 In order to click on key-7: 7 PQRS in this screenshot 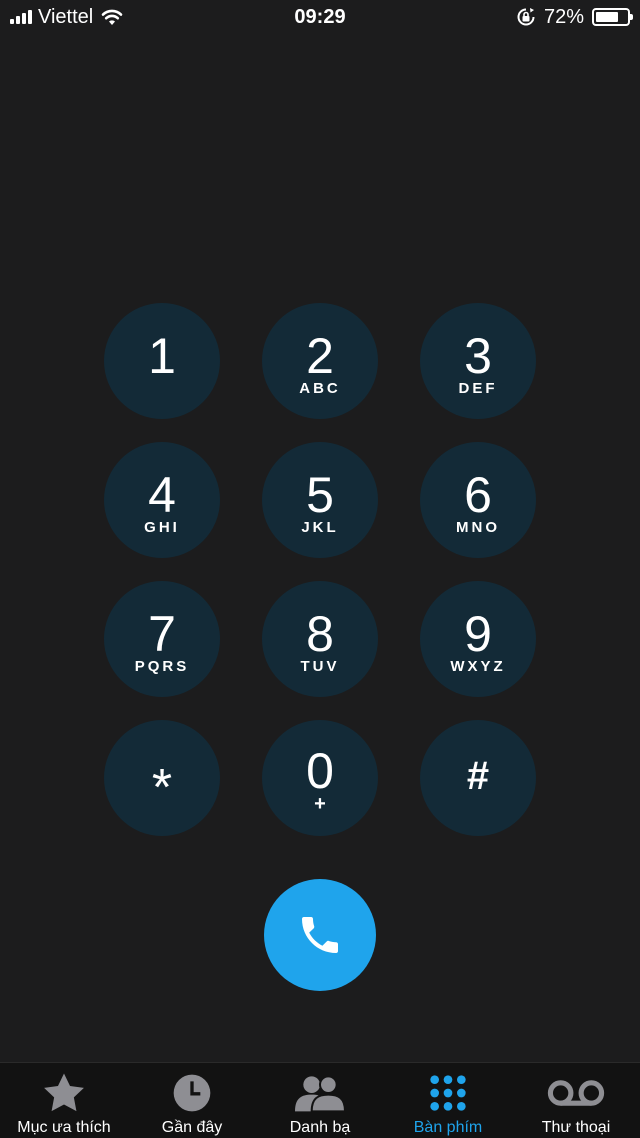, I will do `click(162, 639)`.